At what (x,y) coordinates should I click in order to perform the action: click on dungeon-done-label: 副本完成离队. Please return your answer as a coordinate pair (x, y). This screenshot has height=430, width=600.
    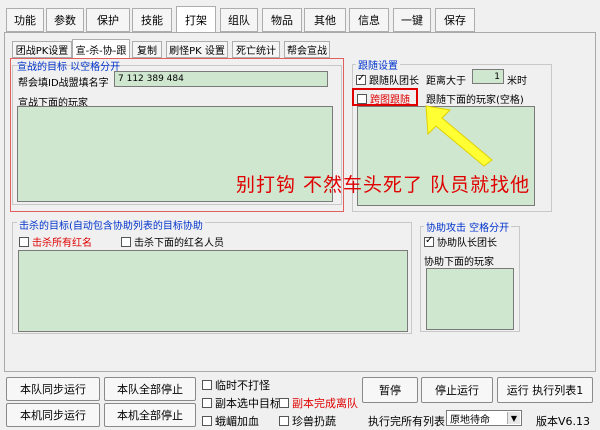
    Looking at the image, I should click on (325, 403).